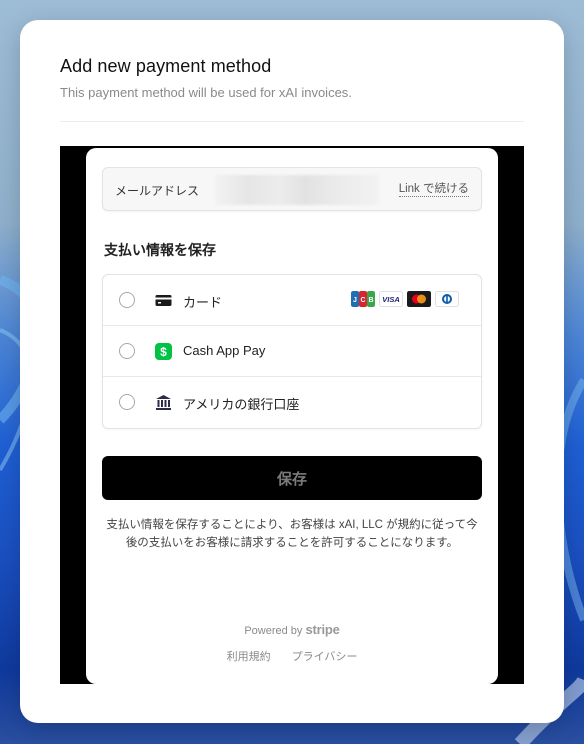 This screenshot has width=584, height=744. I want to click on svg-text: VISA, so click(391, 299).